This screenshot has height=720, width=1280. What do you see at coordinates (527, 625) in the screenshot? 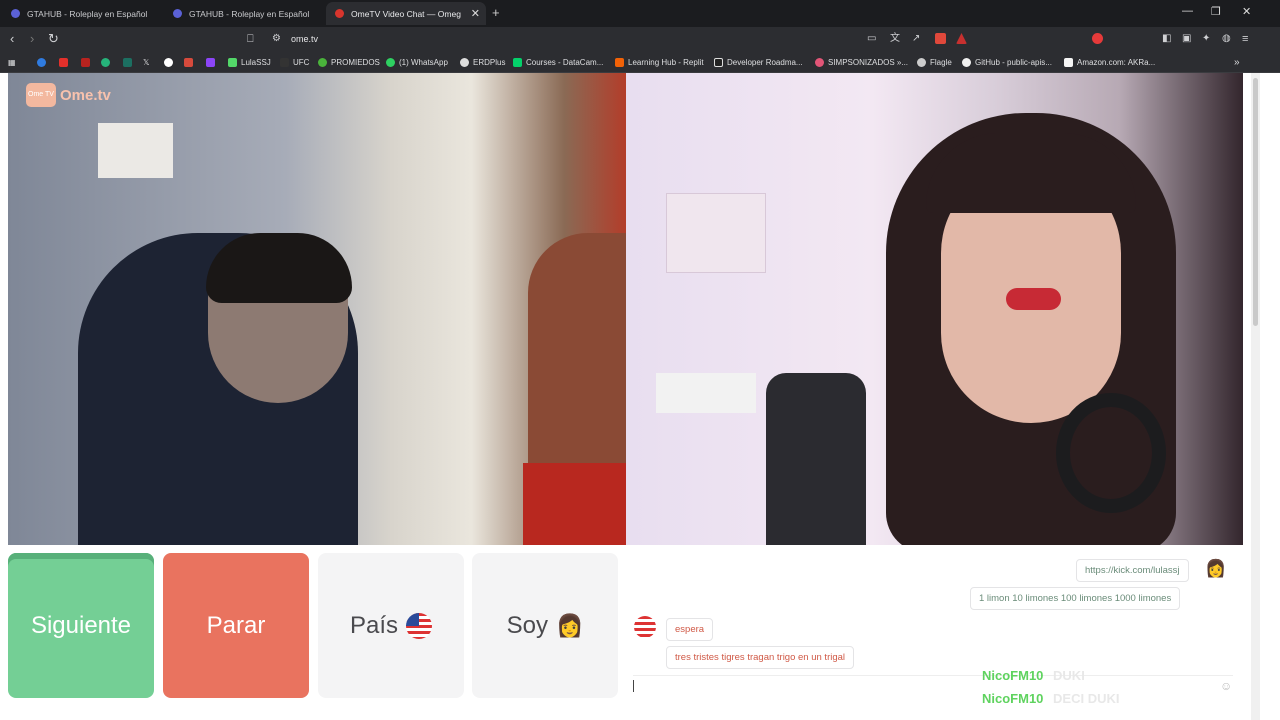
I see `gender-label: Soy` at bounding box center [527, 625].